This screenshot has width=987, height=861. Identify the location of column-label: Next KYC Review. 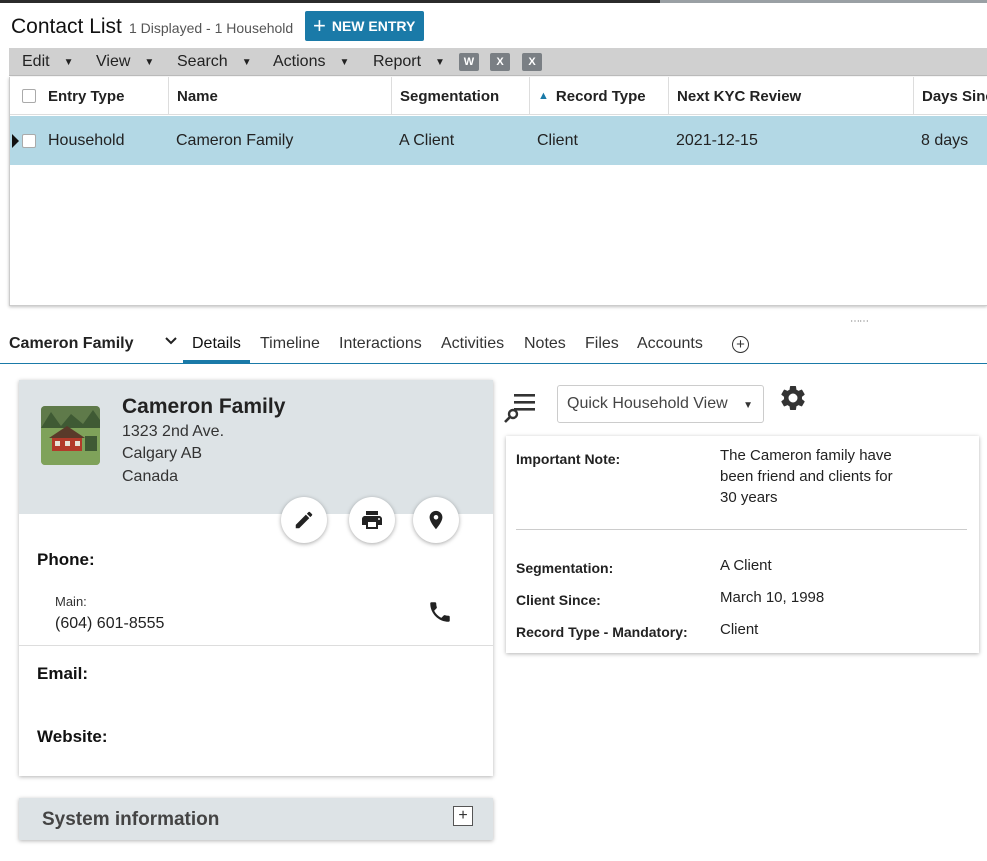
(739, 96).